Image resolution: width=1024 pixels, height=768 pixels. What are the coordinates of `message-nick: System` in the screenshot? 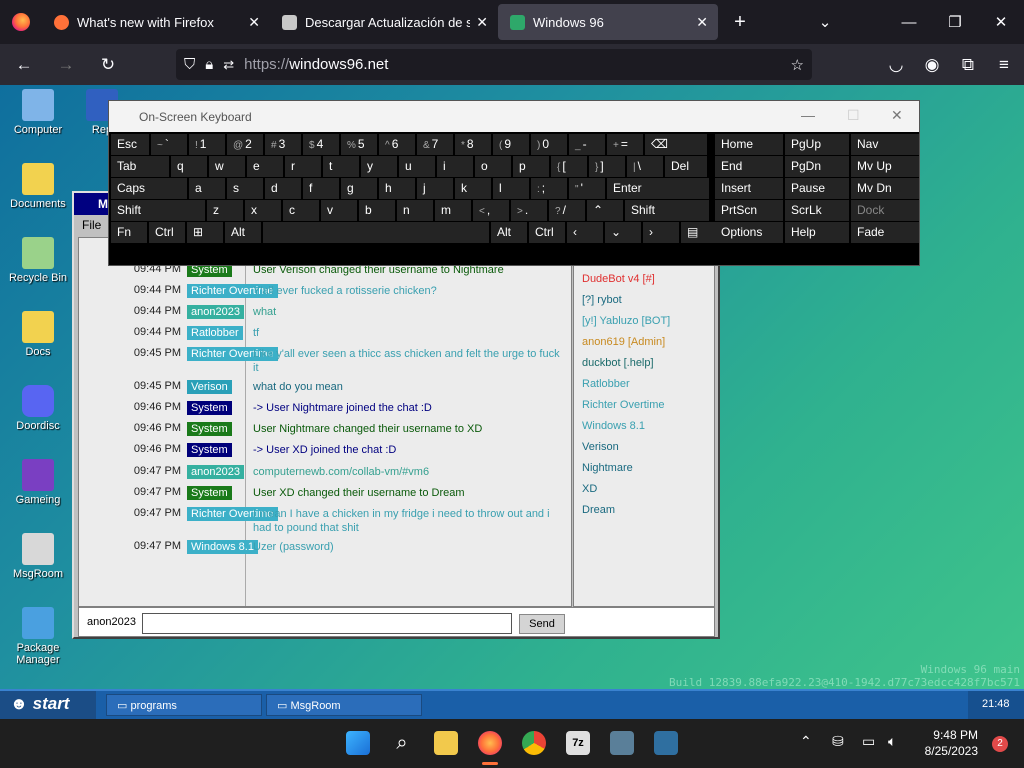 It's located at (209, 493).